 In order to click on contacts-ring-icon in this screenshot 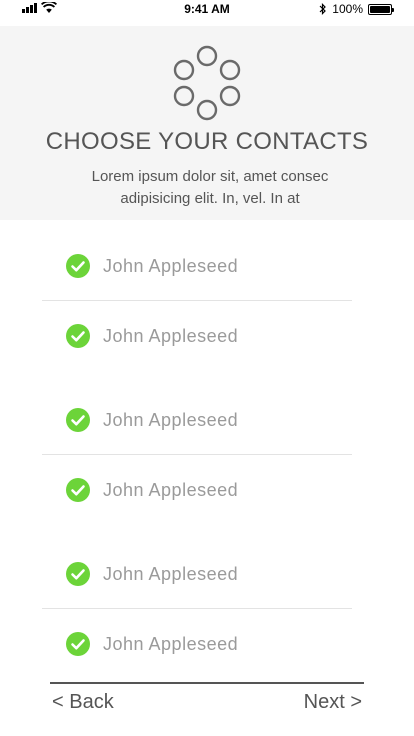, I will do `click(207, 83)`.